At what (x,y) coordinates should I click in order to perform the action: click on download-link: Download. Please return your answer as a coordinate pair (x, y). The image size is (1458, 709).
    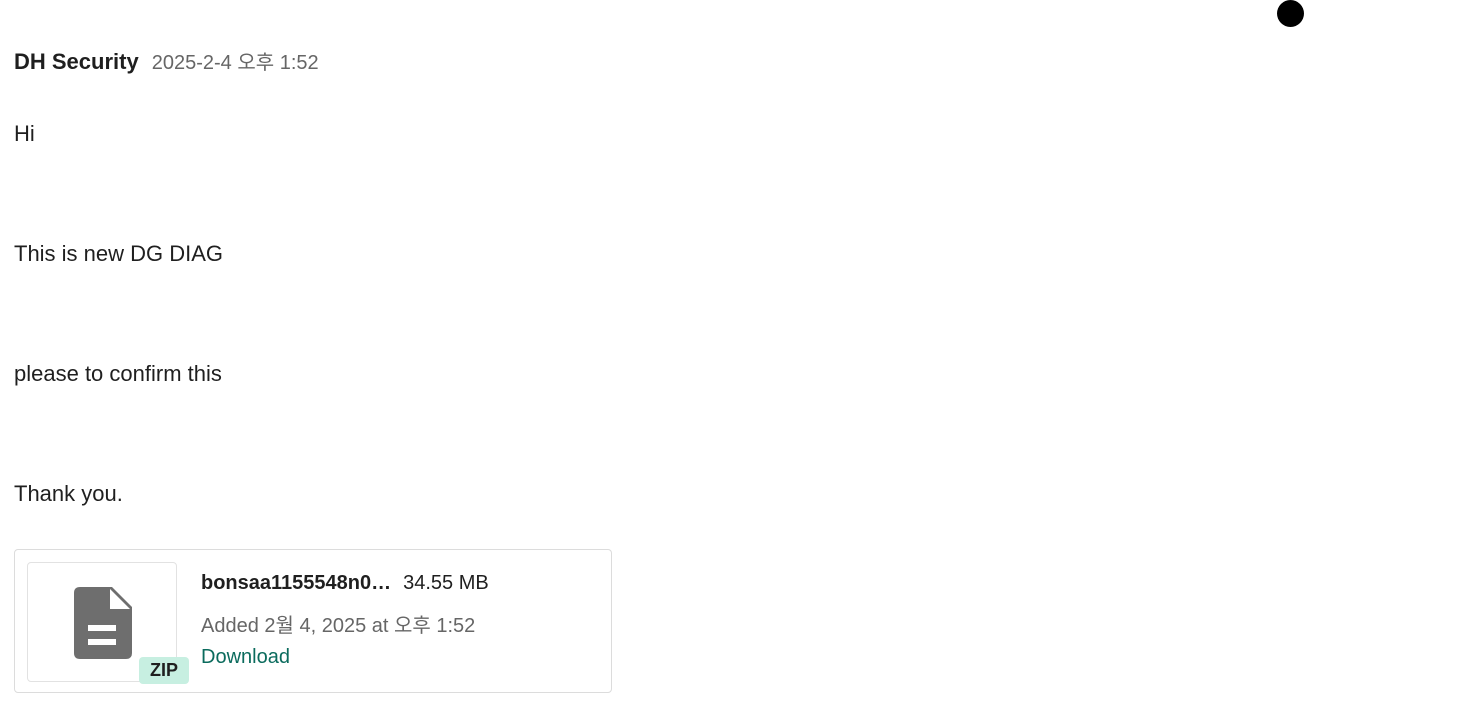
    Looking at the image, I should click on (245, 657).